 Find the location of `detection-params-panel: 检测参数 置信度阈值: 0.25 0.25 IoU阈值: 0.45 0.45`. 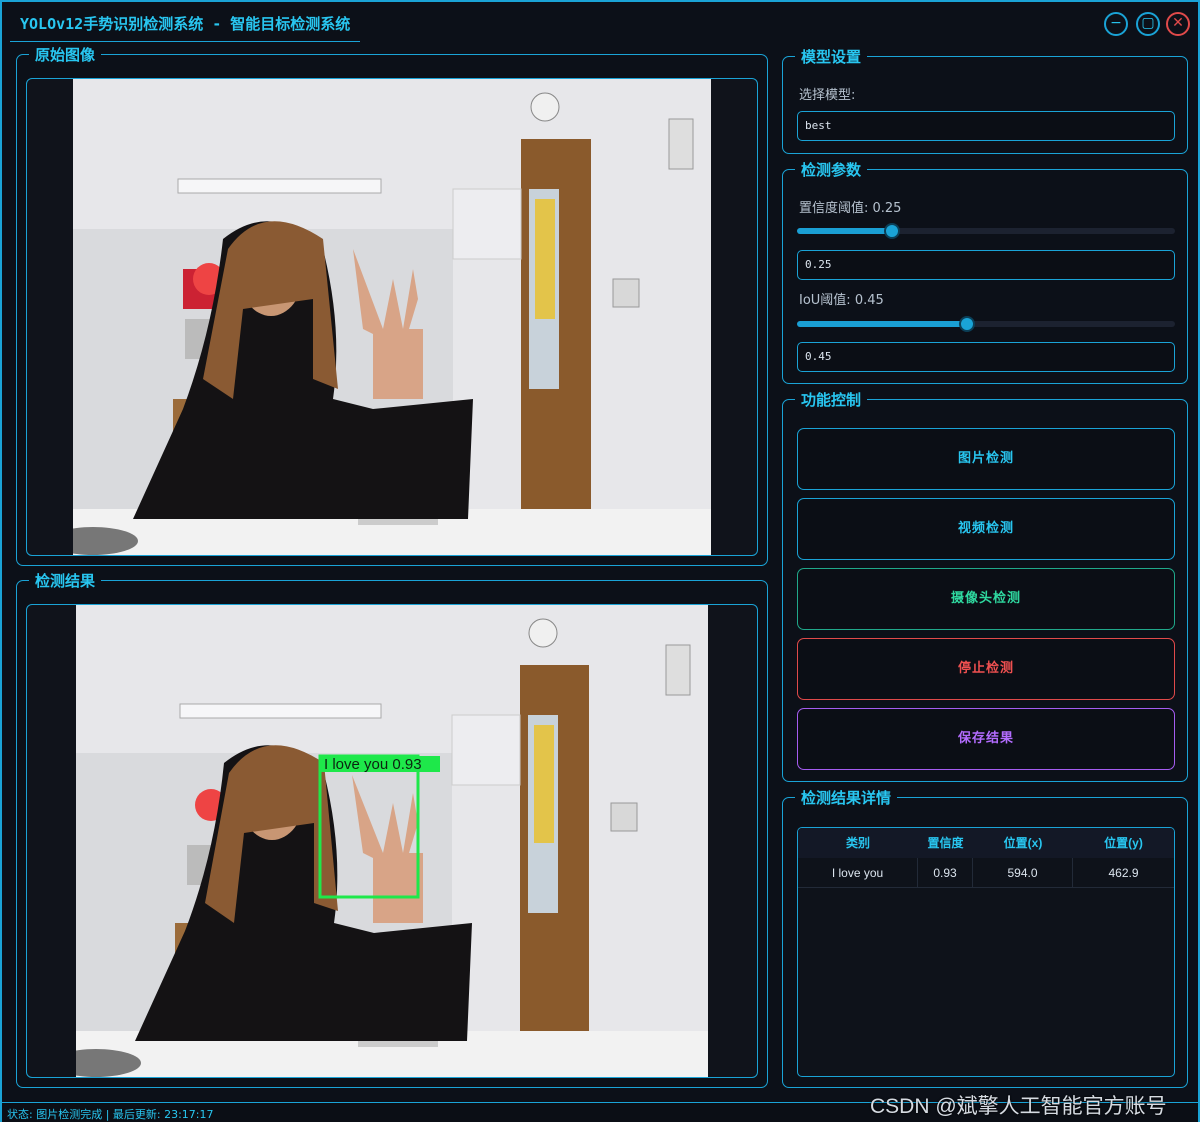

detection-params-panel: 检测参数 置信度阈值: 0.25 0.25 IoU阈值: 0.45 0.45 is located at coordinates (985, 272).